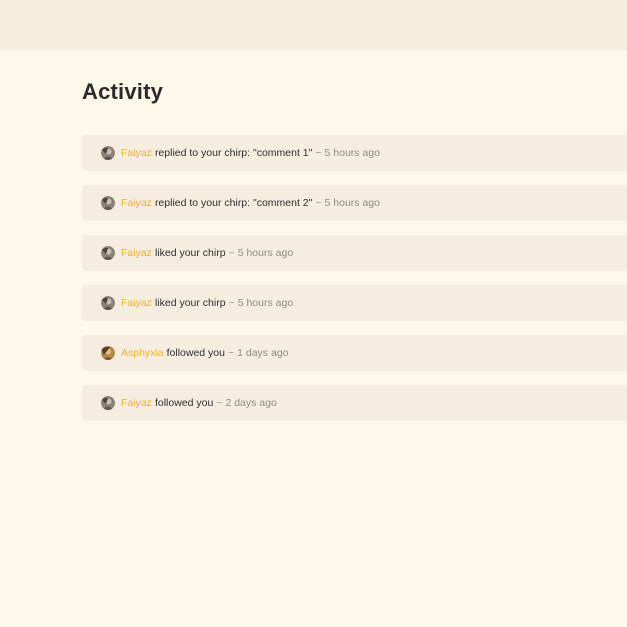  I want to click on page-title: Activity, so click(123, 91).